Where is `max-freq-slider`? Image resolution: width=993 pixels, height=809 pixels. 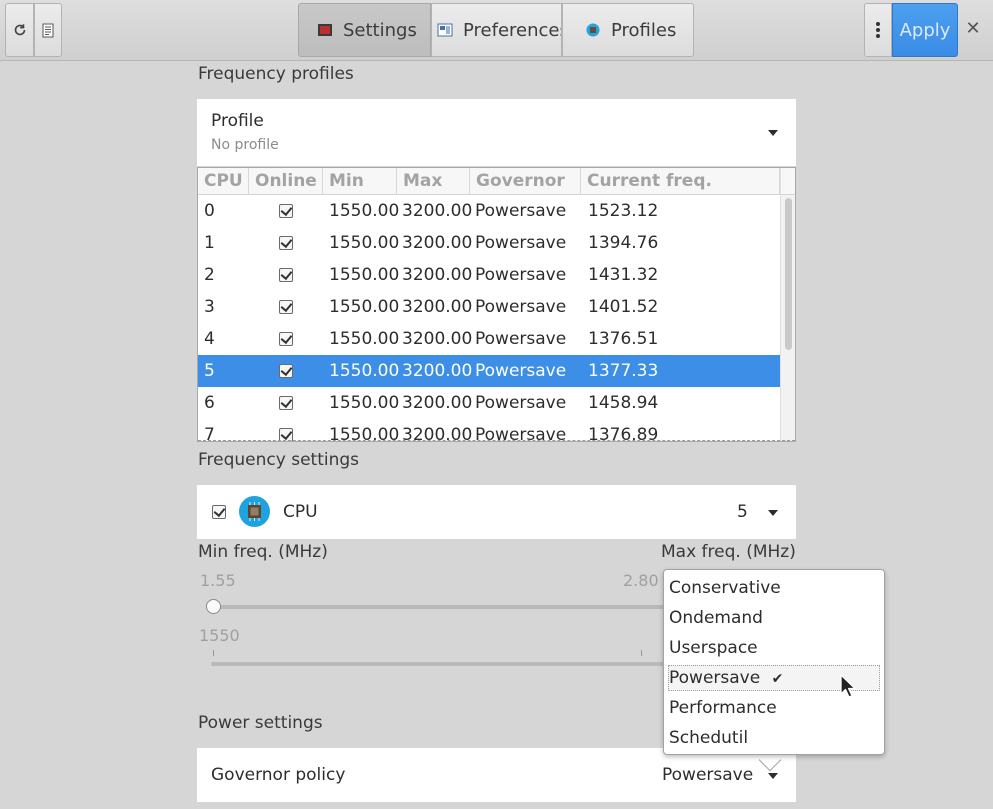
max-freq-slider is located at coordinates (438, 664).